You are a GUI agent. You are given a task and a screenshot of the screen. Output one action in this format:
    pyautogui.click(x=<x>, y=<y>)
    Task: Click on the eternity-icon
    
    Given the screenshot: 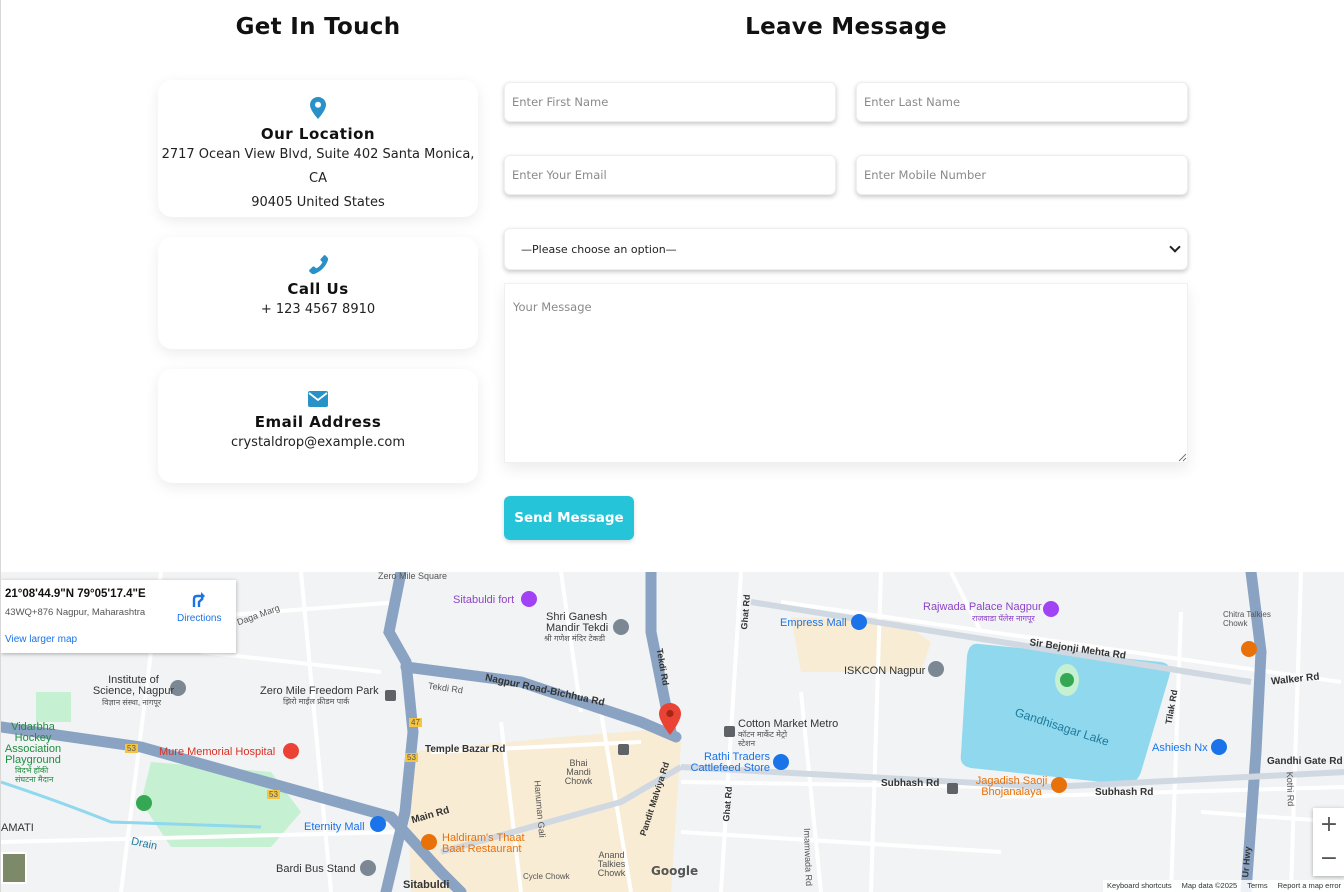 What is the action you would take?
    pyautogui.click(x=378, y=824)
    